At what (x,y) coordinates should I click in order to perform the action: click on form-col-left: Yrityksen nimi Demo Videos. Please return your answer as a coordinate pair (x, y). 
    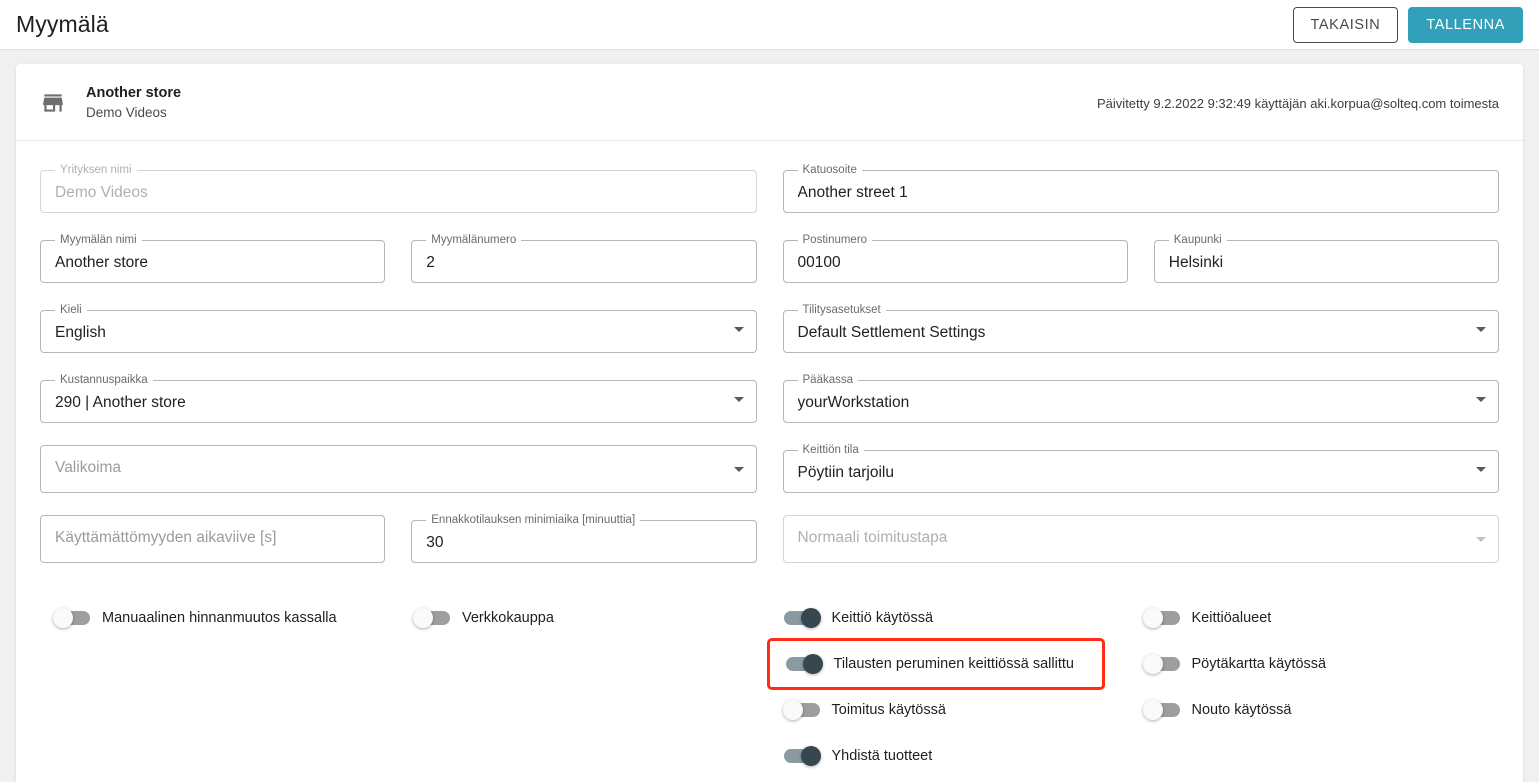
    Looking at the image, I should click on (398, 188).